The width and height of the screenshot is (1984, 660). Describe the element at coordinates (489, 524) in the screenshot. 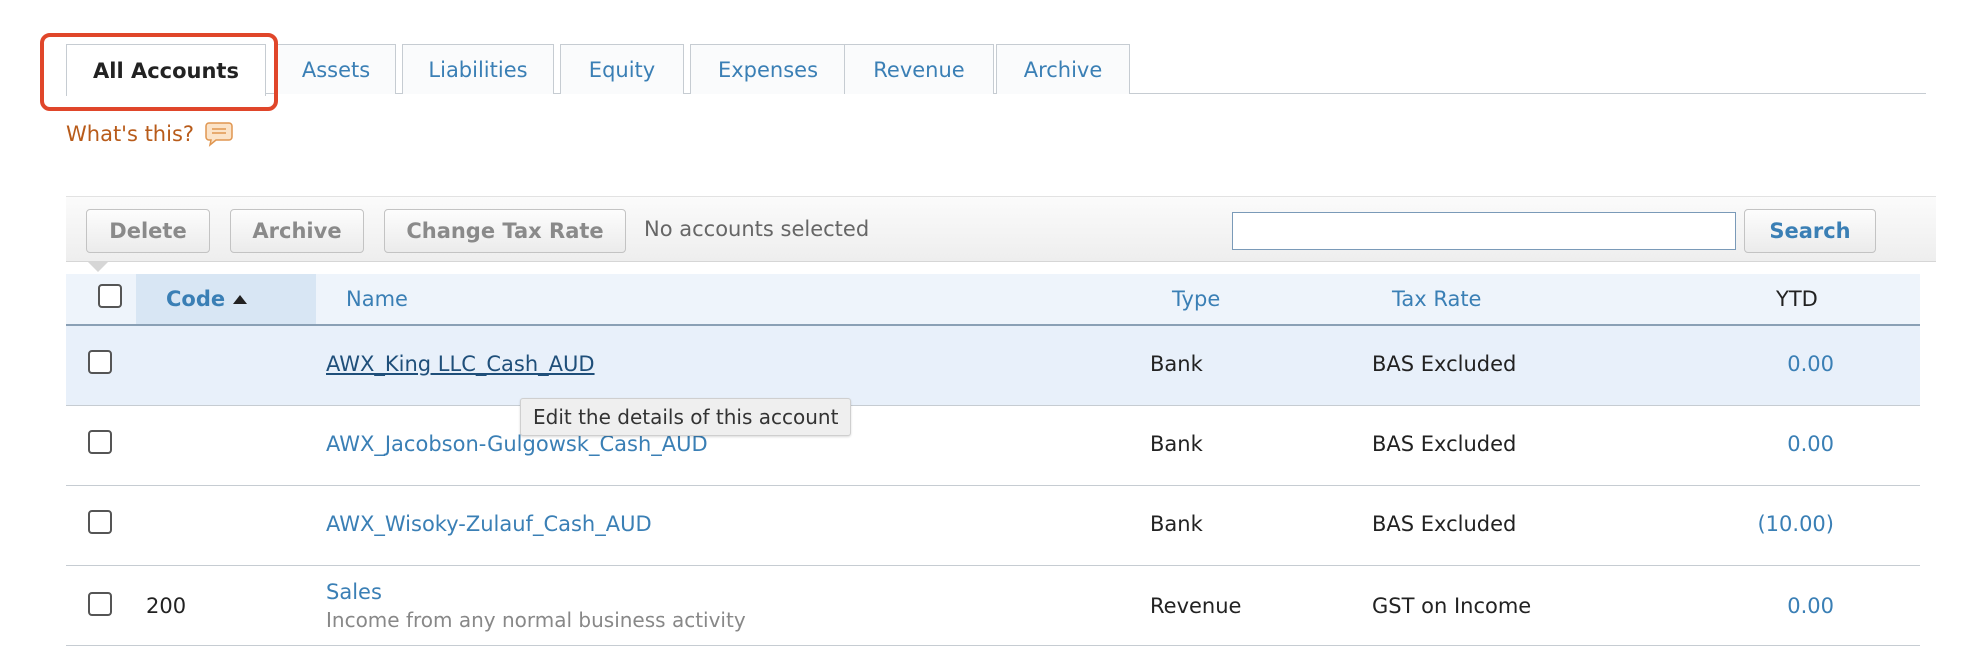

I see `account-name-link: AWX_Wisoky-Zulauf_Cash_AUD` at that location.